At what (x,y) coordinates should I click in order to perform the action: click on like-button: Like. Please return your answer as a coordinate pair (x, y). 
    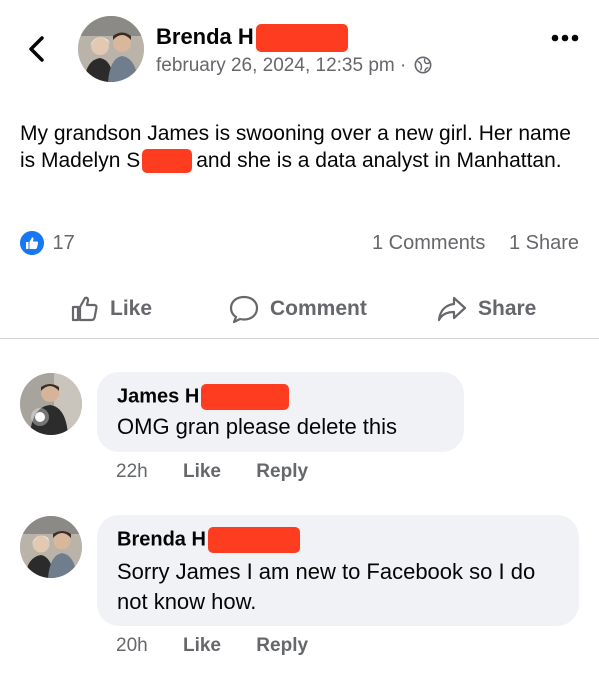
    Looking at the image, I should click on (111, 309).